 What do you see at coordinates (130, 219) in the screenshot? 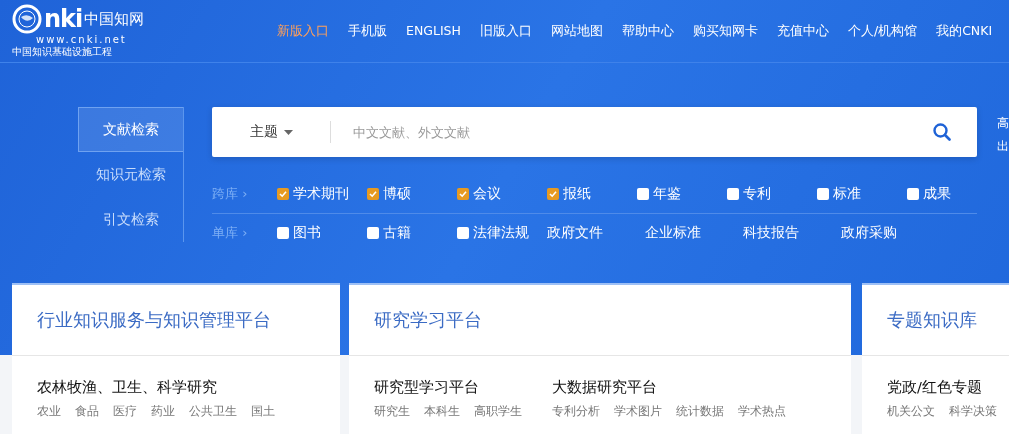
I see `search-tab: 引文检索` at bounding box center [130, 219].